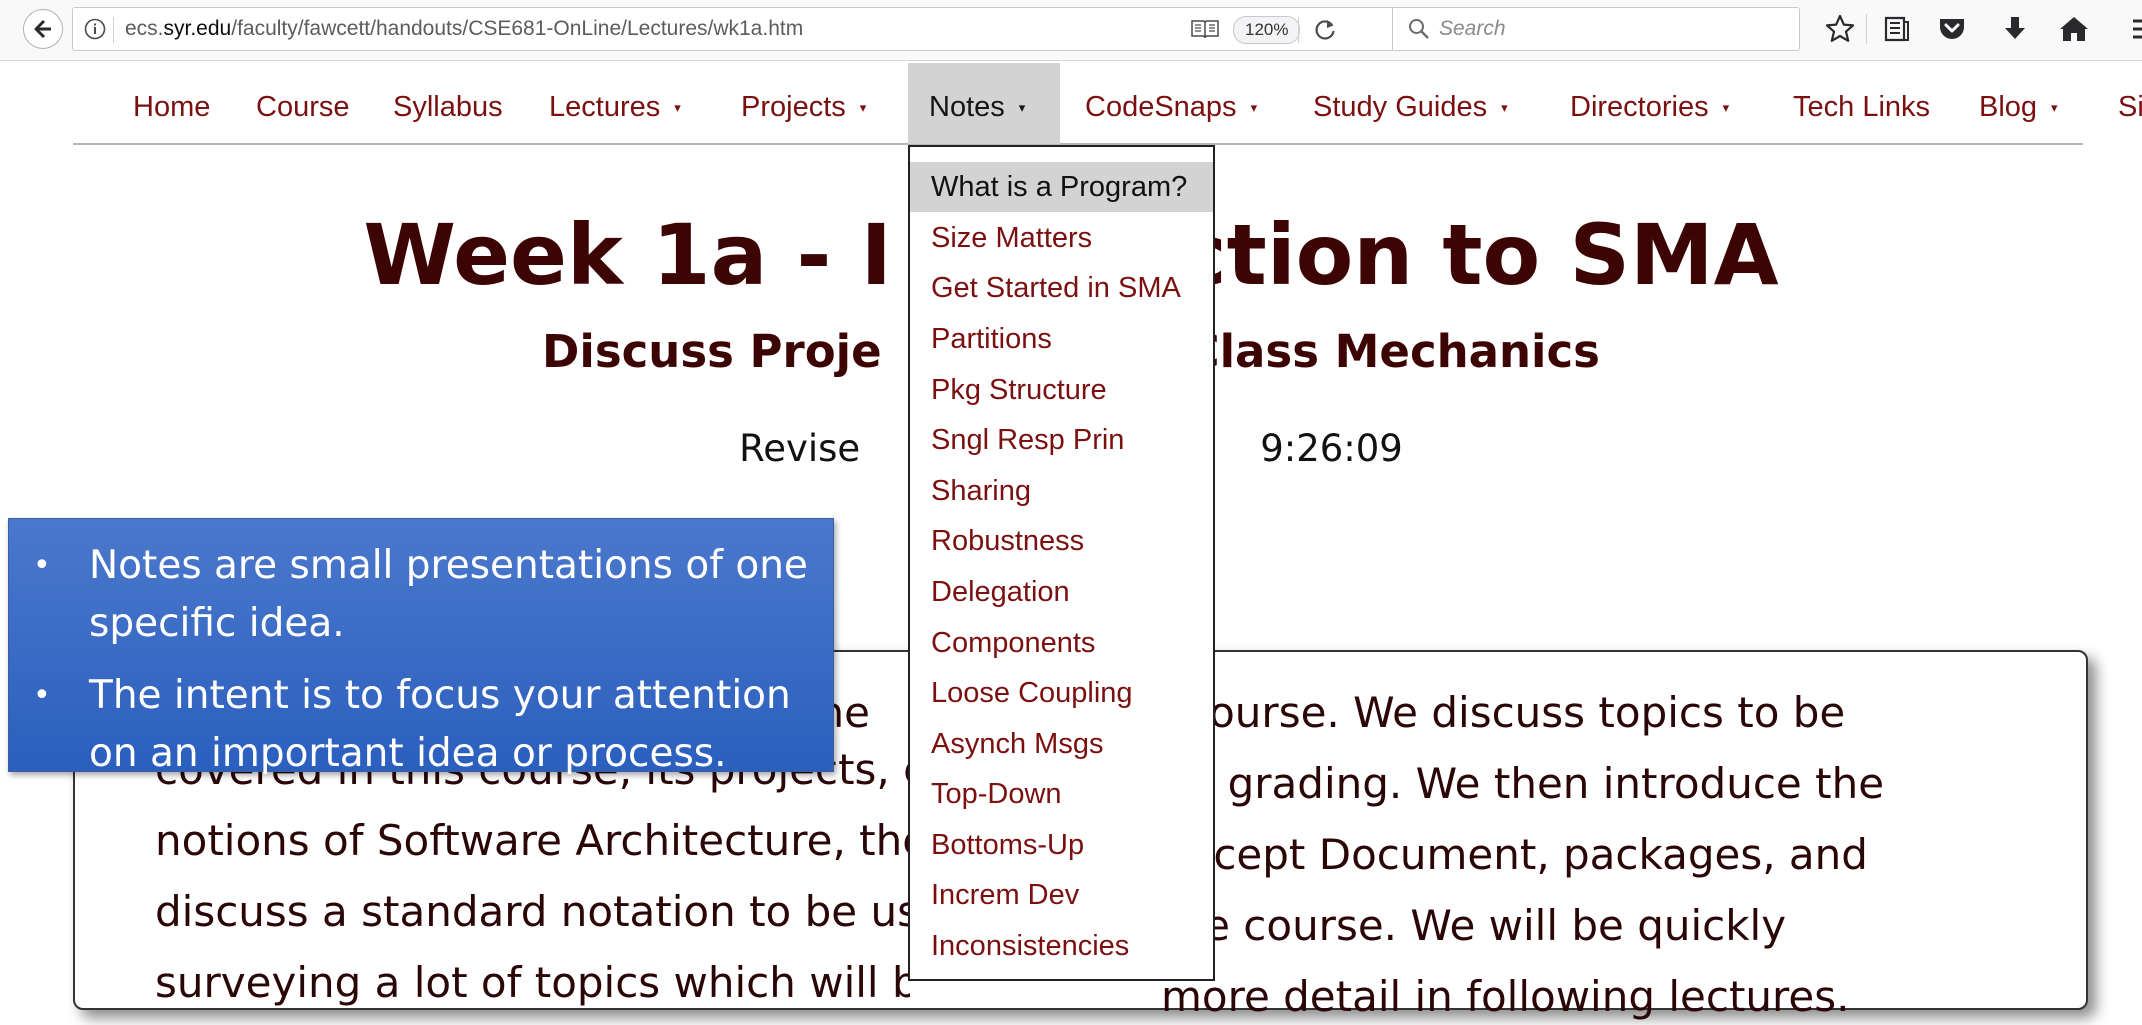 The width and height of the screenshot is (2142, 1025). I want to click on nav-label: Si, so click(2130, 107).